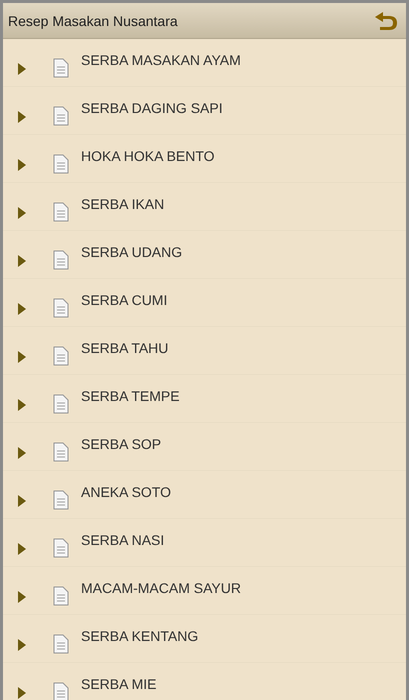  I want to click on category-label: MACAM-MACAM SAYUR, so click(161, 588).